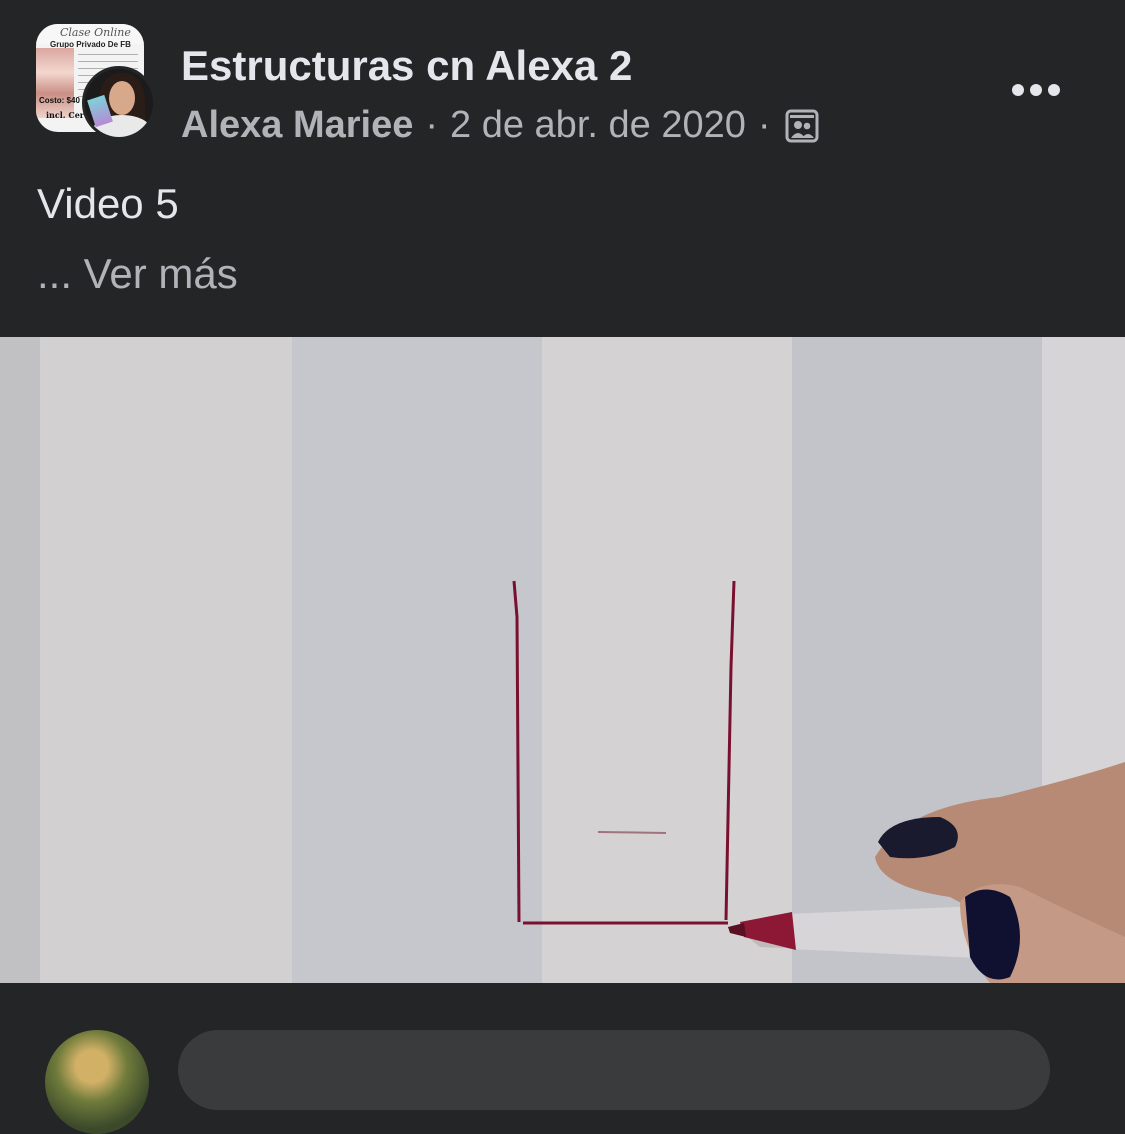 The width and height of the screenshot is (1125, 1134). I want to click on flyer-title: Clase Online, so click(95, 32).